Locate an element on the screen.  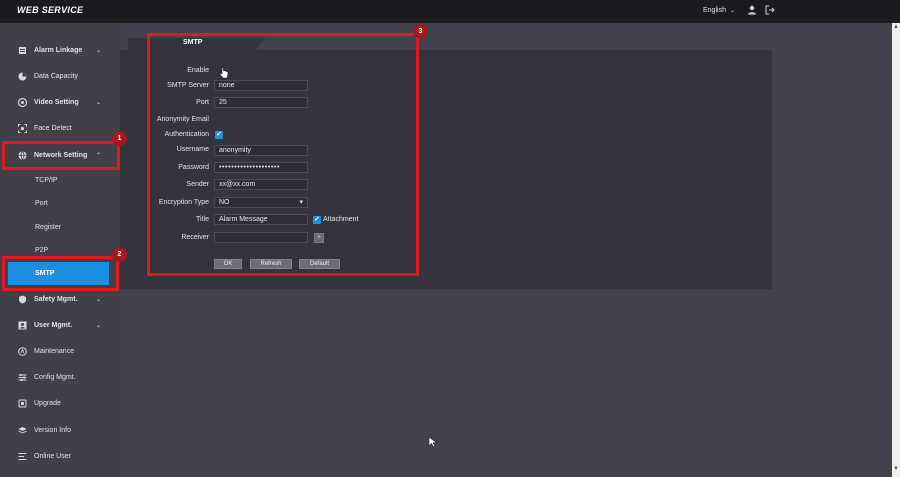
sidebar-item-label: Face Detect is located at coordinates (53, 128).